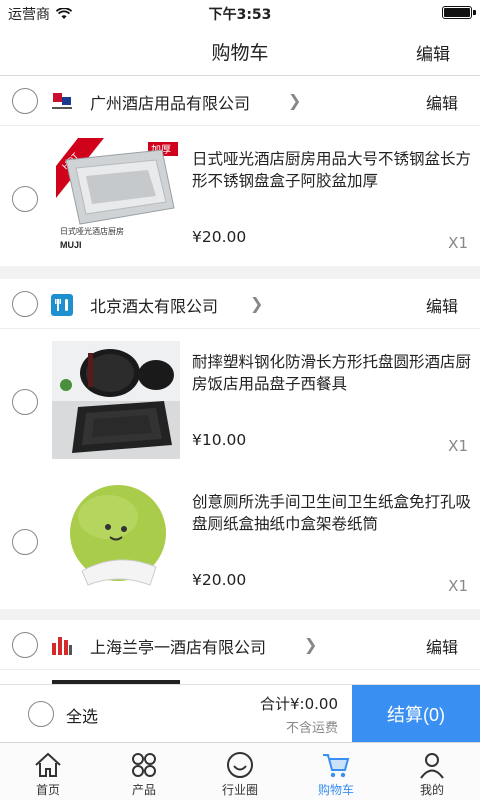 Image resolution: width=480 pixels, height=800 pixels. What do you see at coordinates (240, 765) in the screenshot?
I see `smile-icon` at bounding box center [240, 765].